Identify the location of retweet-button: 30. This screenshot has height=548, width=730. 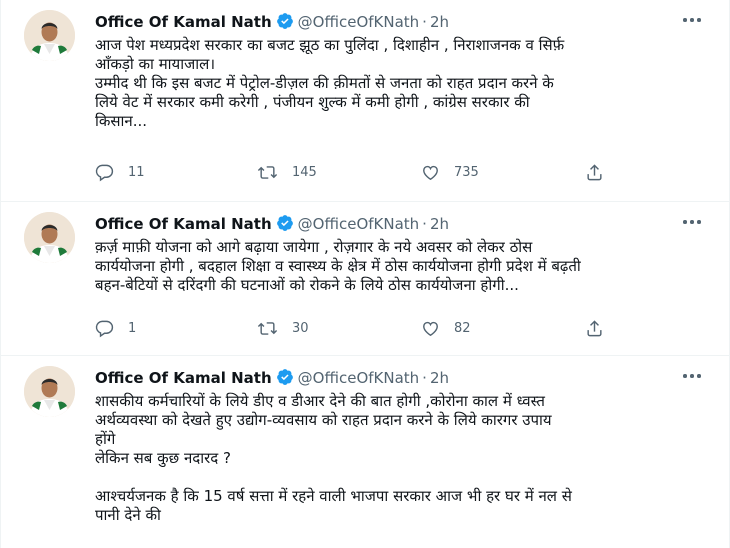
(283, 328).